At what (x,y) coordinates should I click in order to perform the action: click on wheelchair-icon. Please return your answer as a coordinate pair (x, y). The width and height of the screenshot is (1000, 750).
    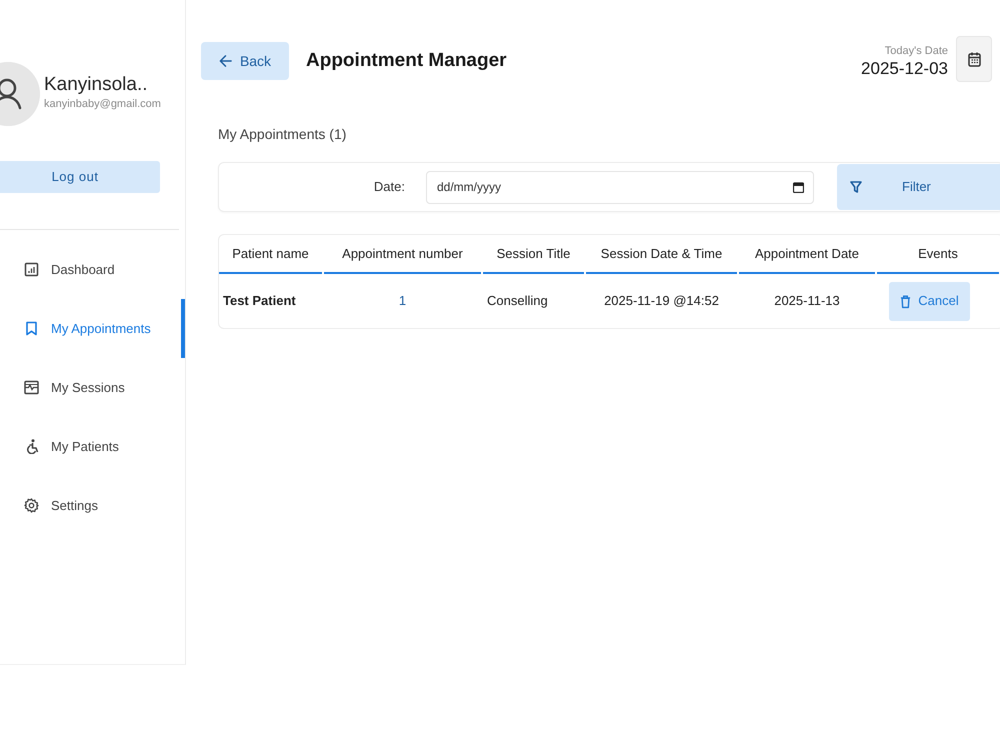
    Looking at the image, I should click on (31, 446).